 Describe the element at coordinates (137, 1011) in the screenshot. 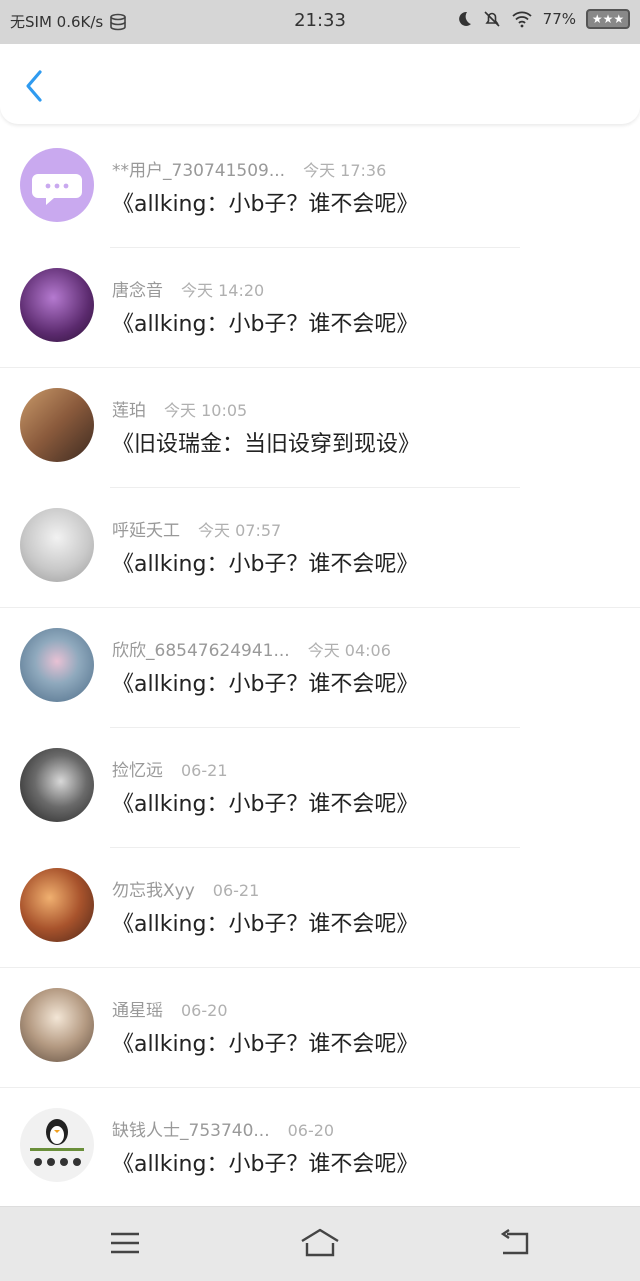

I see `user-name: 通星瑶` at that location.